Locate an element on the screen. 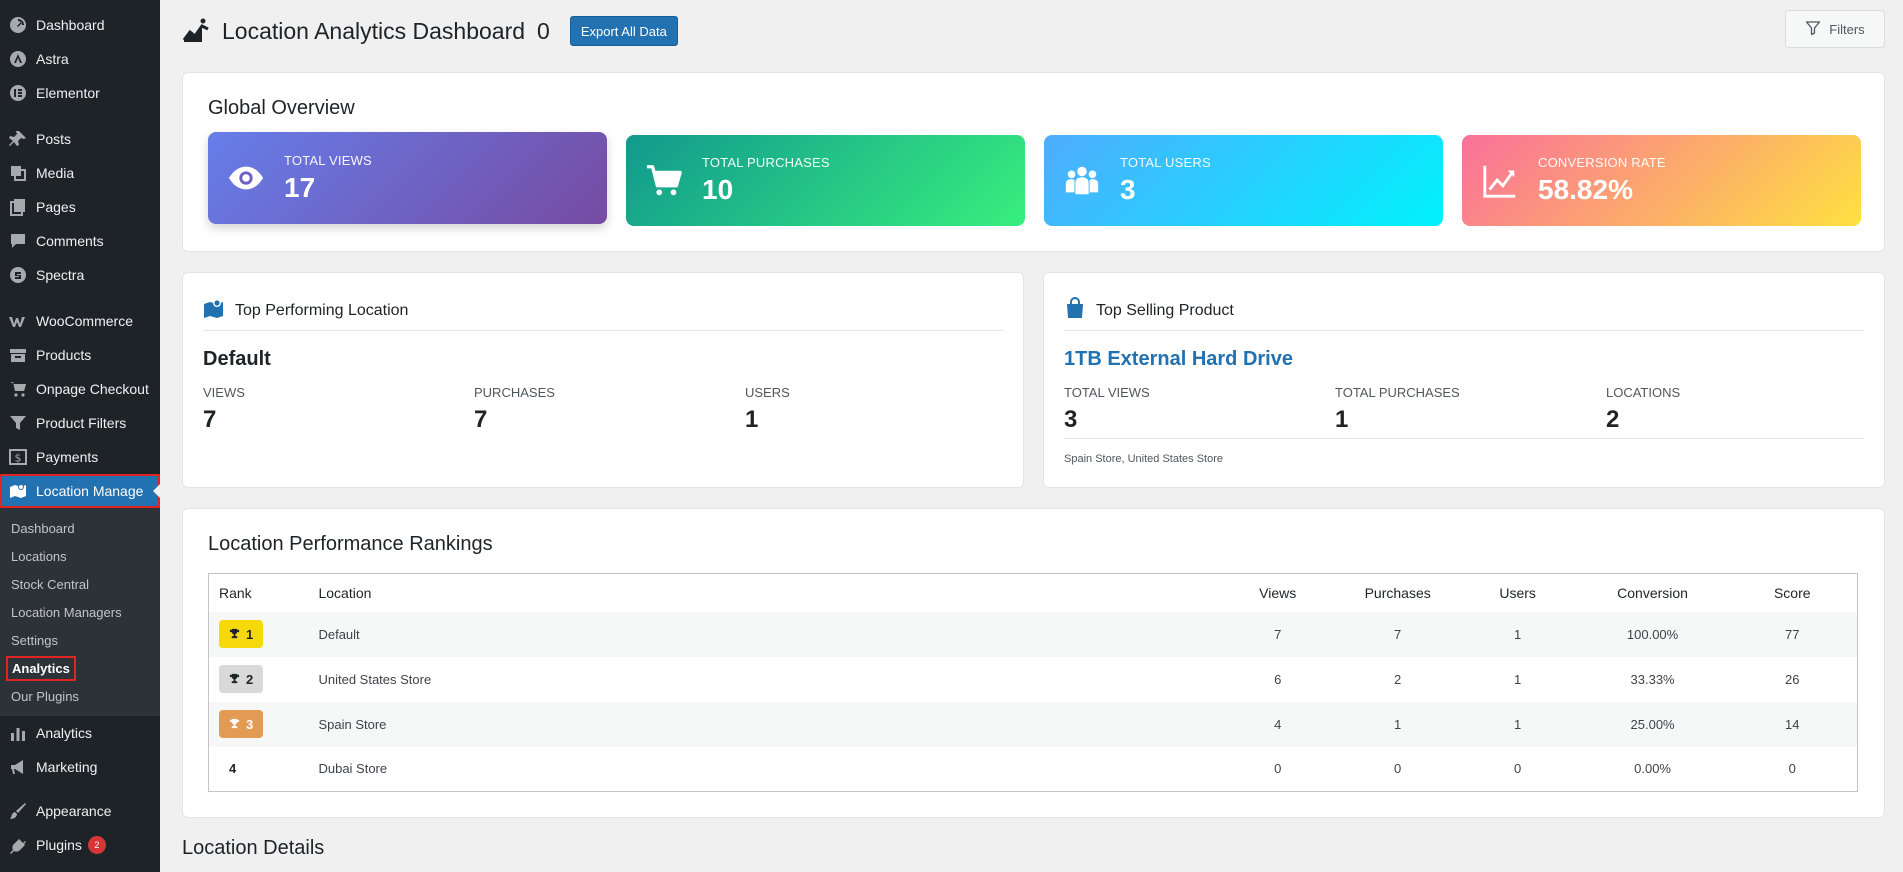  sidebar-item-plugins: Plugins 2 is located at coordinates (80, 845).